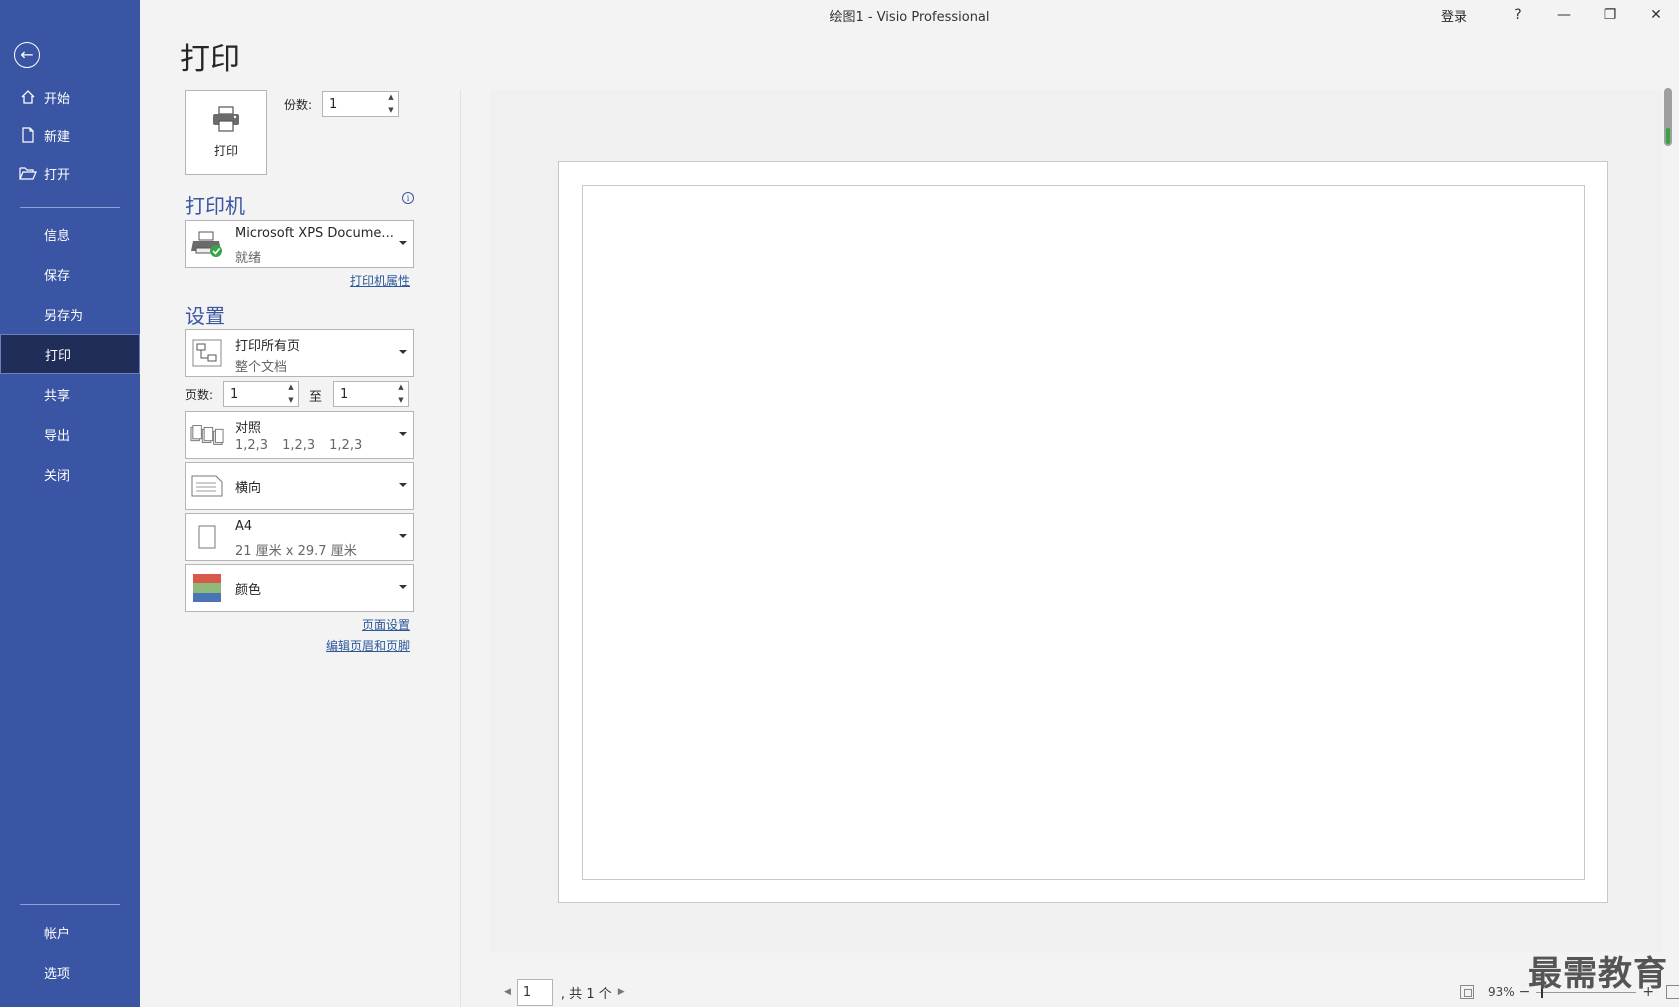  What do you see at coordinates (57, 236) in the screenshot?
I see `sidebar-item-label: 信息` at bounding box center [57, 236].